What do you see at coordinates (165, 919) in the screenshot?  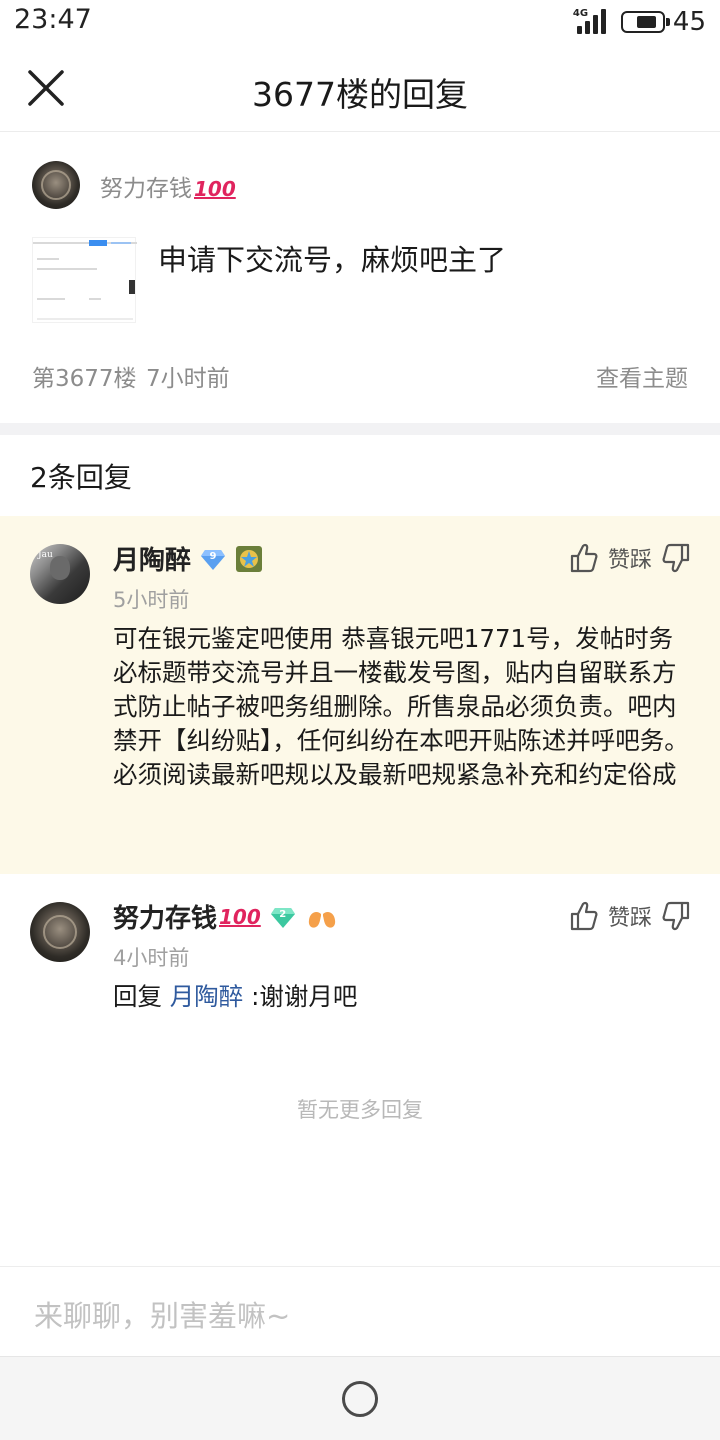 I see `reply-author-name: 努力存钱` at bounding box center [165, 919].